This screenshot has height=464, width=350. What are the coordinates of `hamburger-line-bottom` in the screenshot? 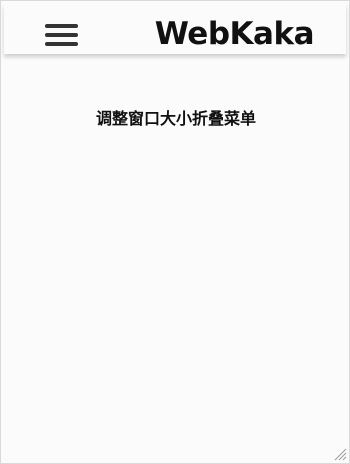 It's located at (61, 44).